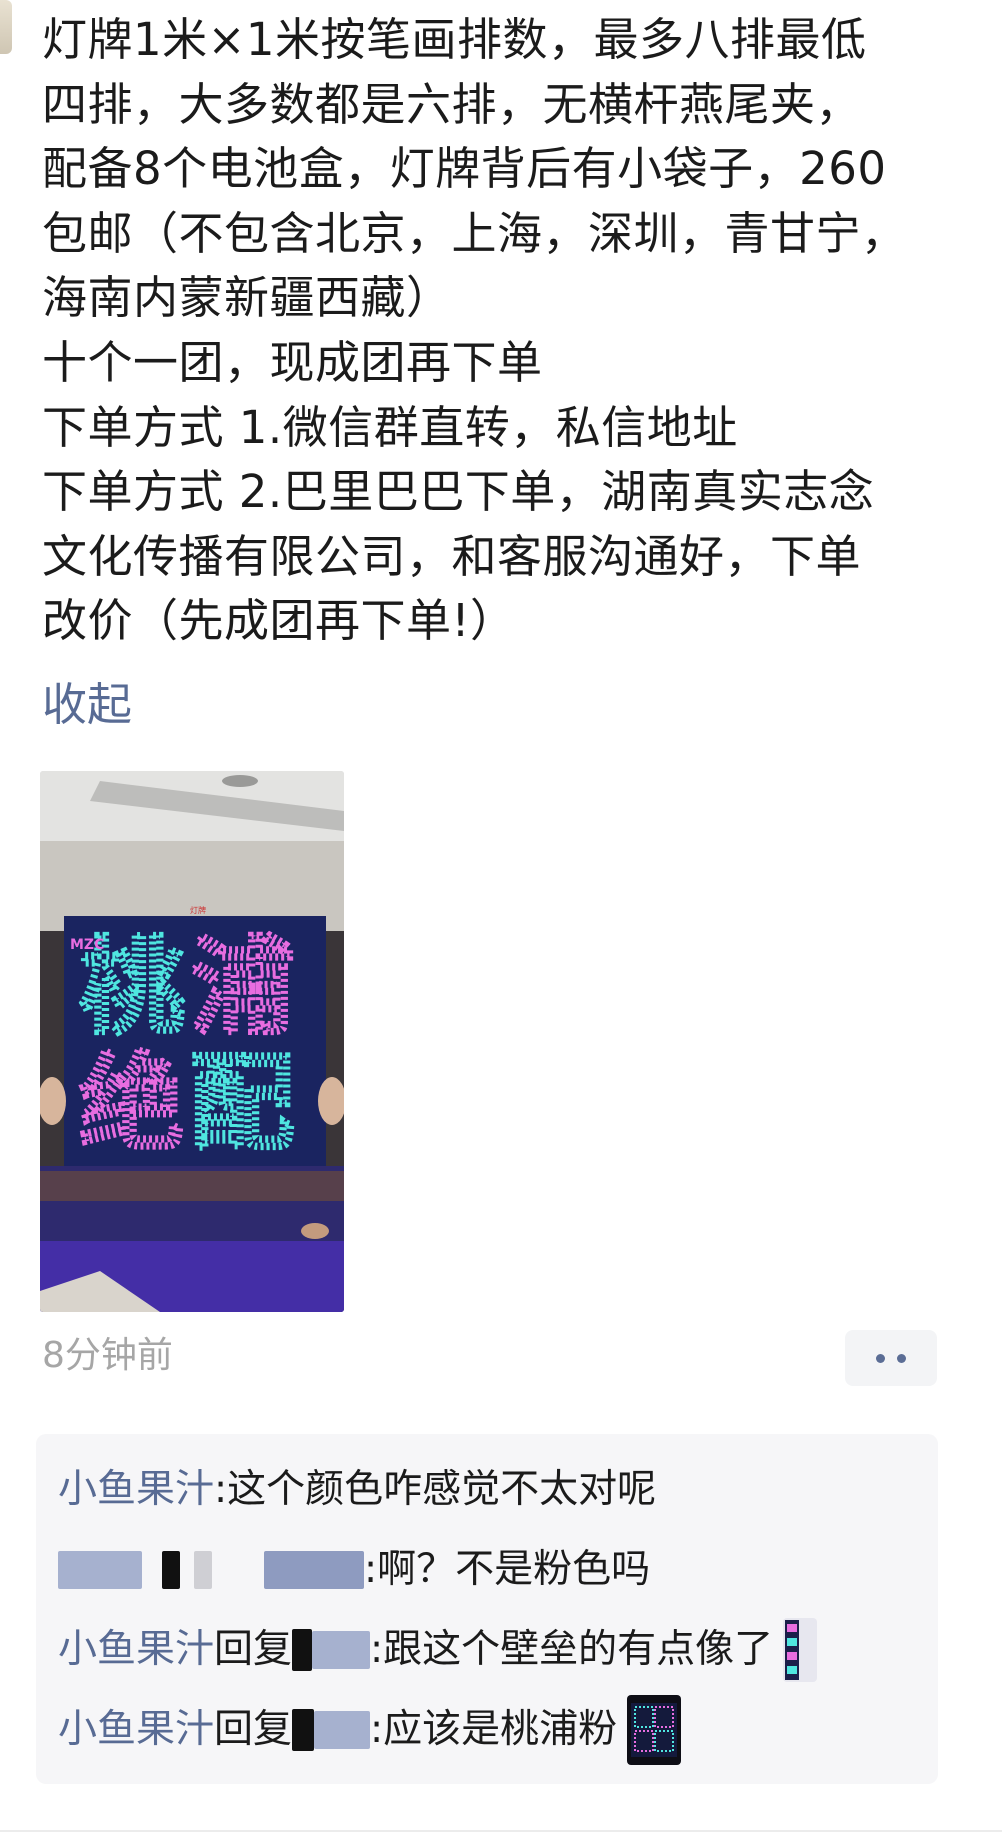  Describe the element at coordinates (500, 1729) in the screenshot. I see `comment-text: 应该是桃浦粉` at that location.